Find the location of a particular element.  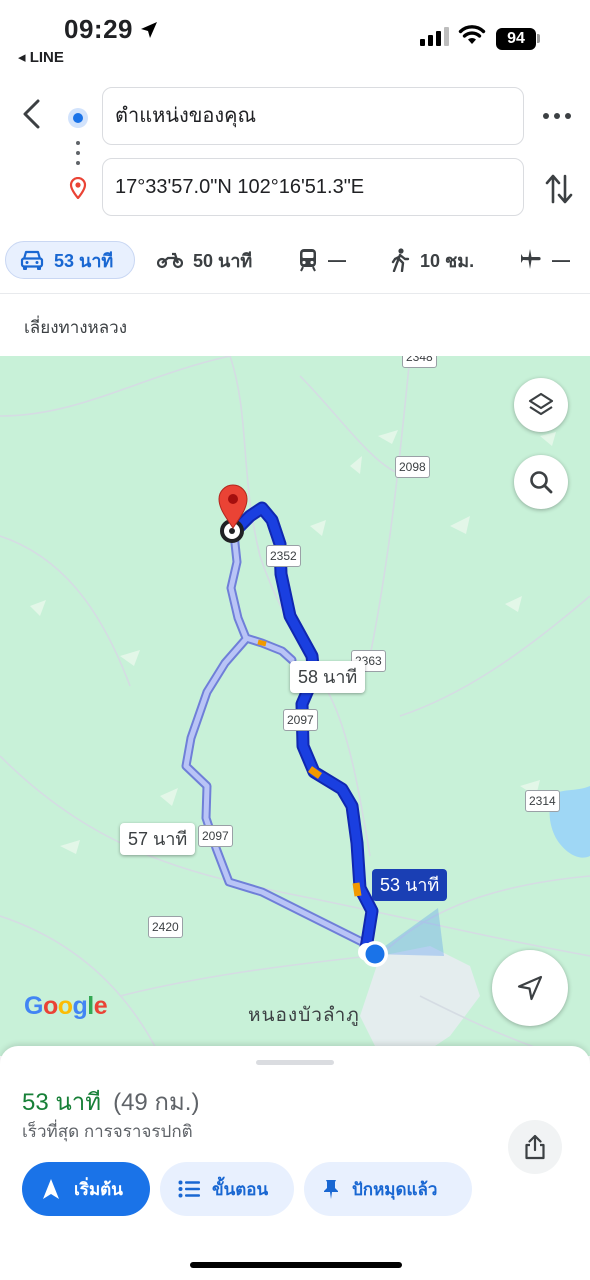

route-eta: 53 นาที (49 กม.) is located at coordinates (110, 1101).